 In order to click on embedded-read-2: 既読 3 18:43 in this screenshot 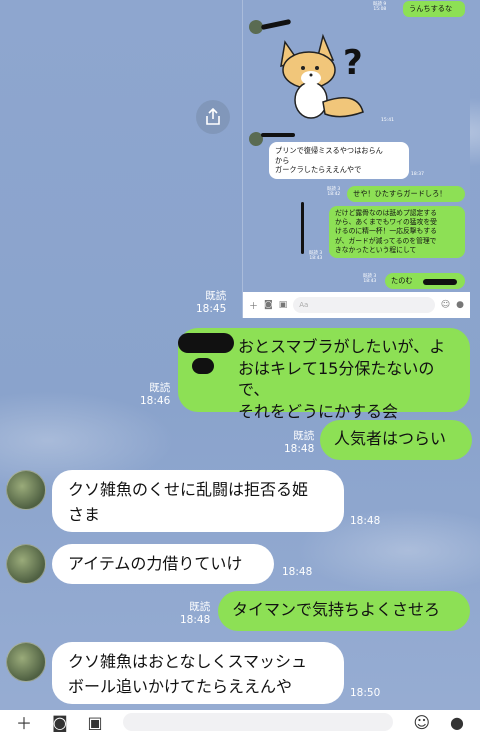, I will do `click(316, 256)`.